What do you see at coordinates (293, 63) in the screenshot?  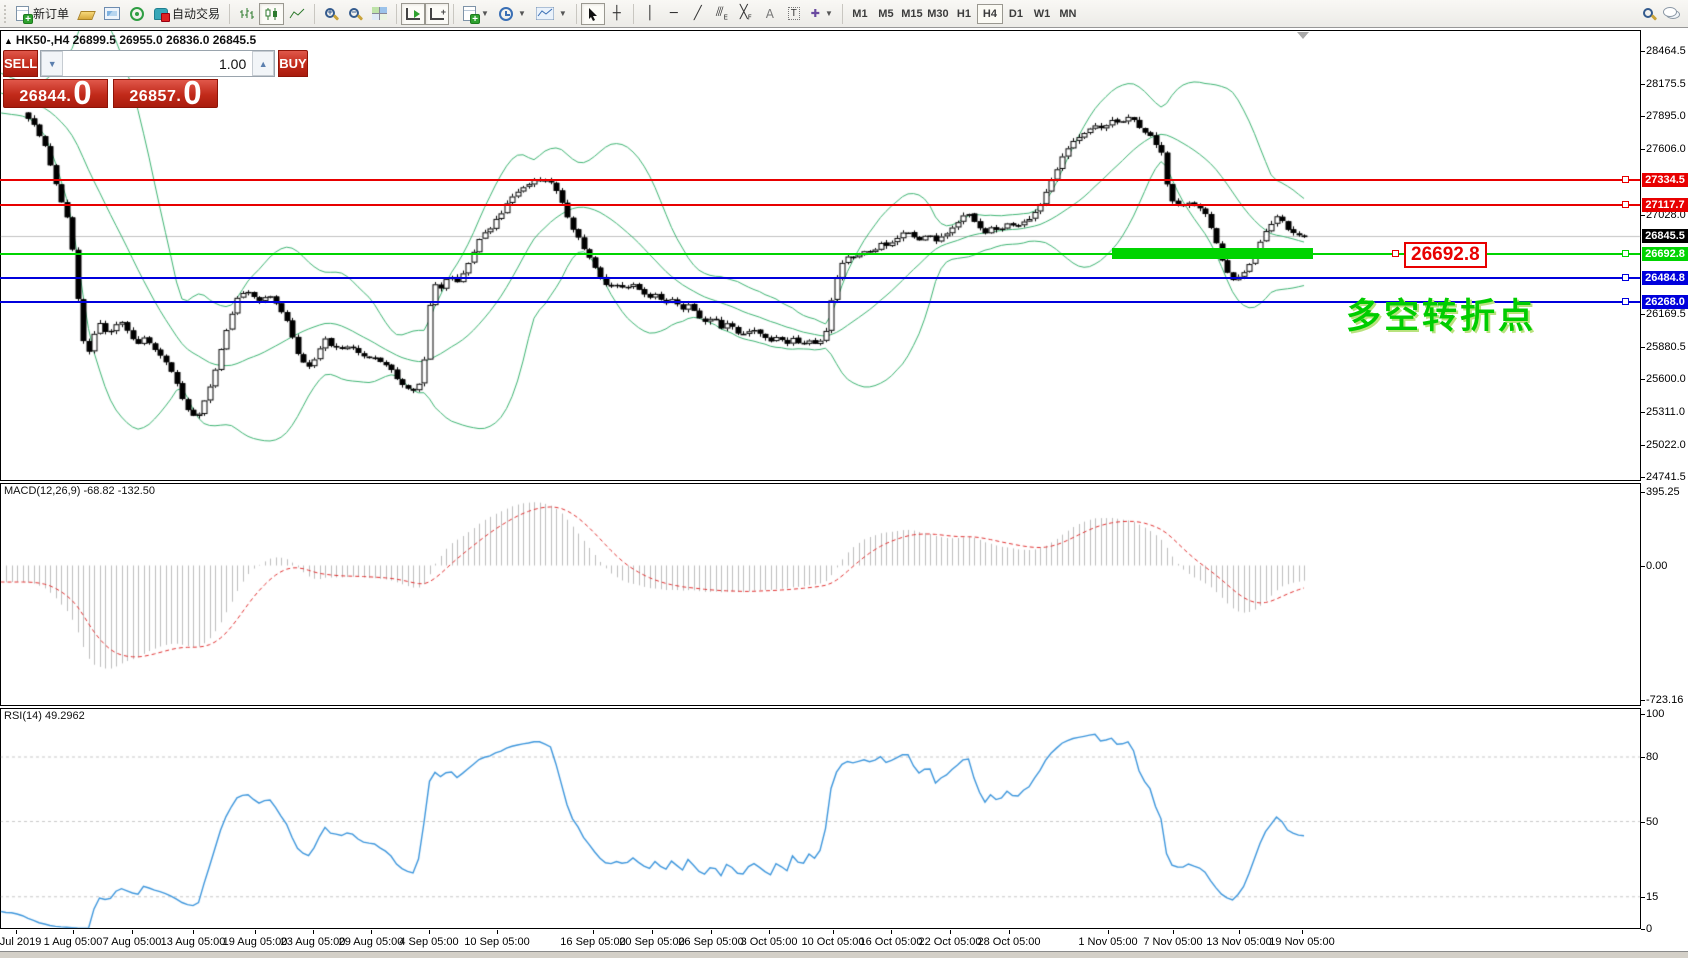 I see `buy-button: BUY` at bounding box center [293, 63].